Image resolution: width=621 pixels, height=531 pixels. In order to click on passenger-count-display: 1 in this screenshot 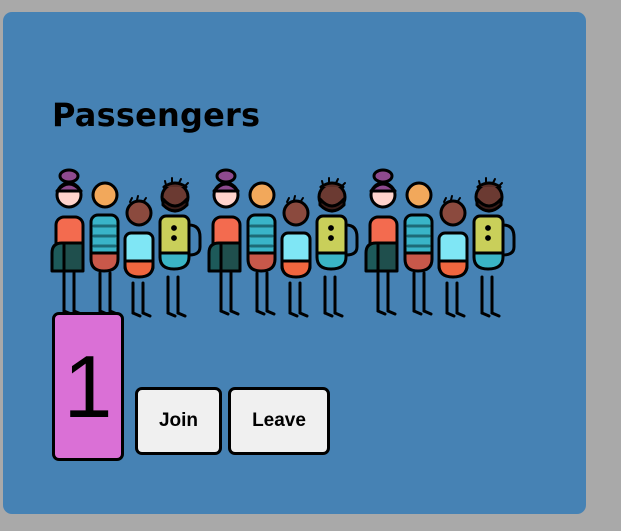, I will do `click(88, 386)`.